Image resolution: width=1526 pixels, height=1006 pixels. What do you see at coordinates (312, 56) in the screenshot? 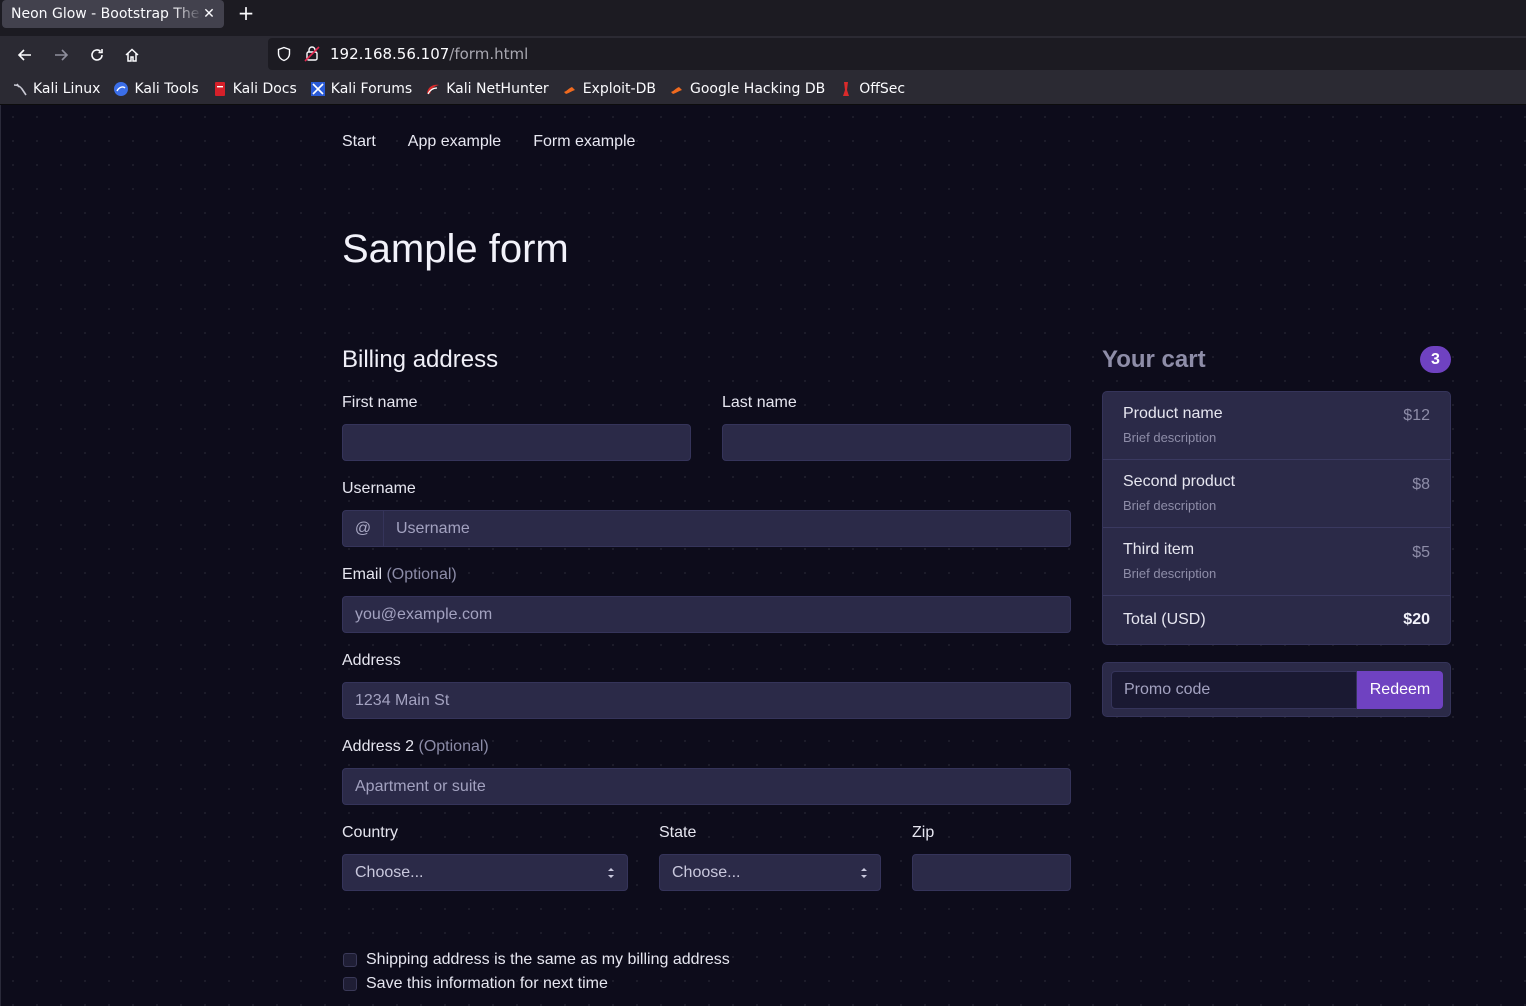
I see `insecure-lock-icon` at bounding box center [312, 56].